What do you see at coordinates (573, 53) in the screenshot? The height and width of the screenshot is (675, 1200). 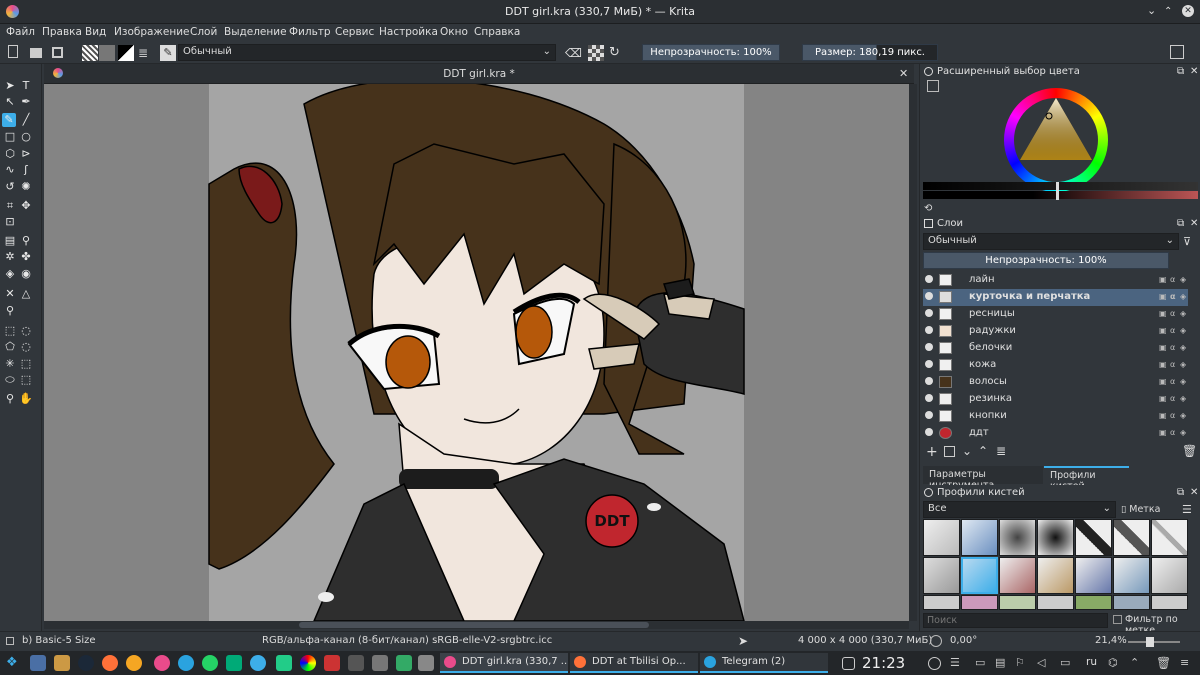 I see `eraser-icon: ⌫` at bounding box center [573, 53].